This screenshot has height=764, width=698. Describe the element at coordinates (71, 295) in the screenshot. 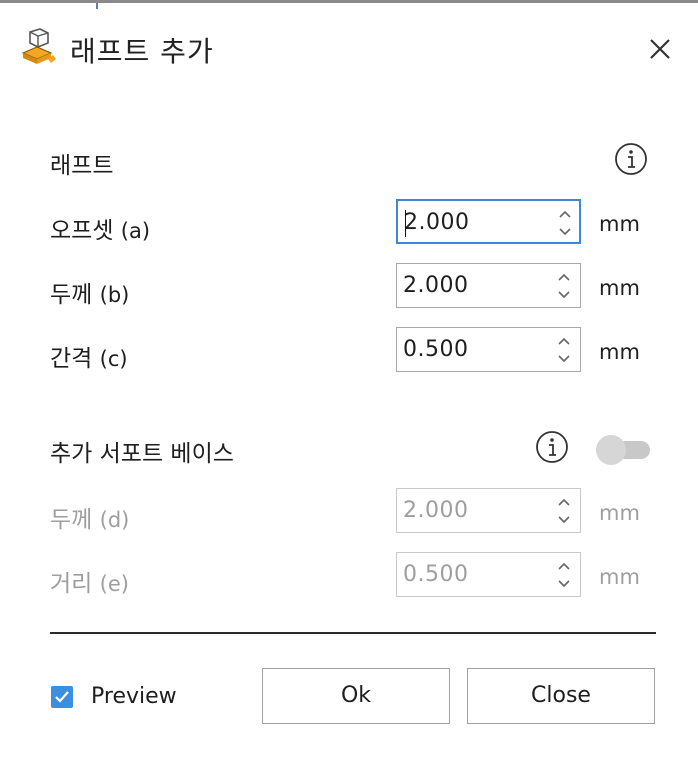

I see `thickness-label-text: 두께` at that location.